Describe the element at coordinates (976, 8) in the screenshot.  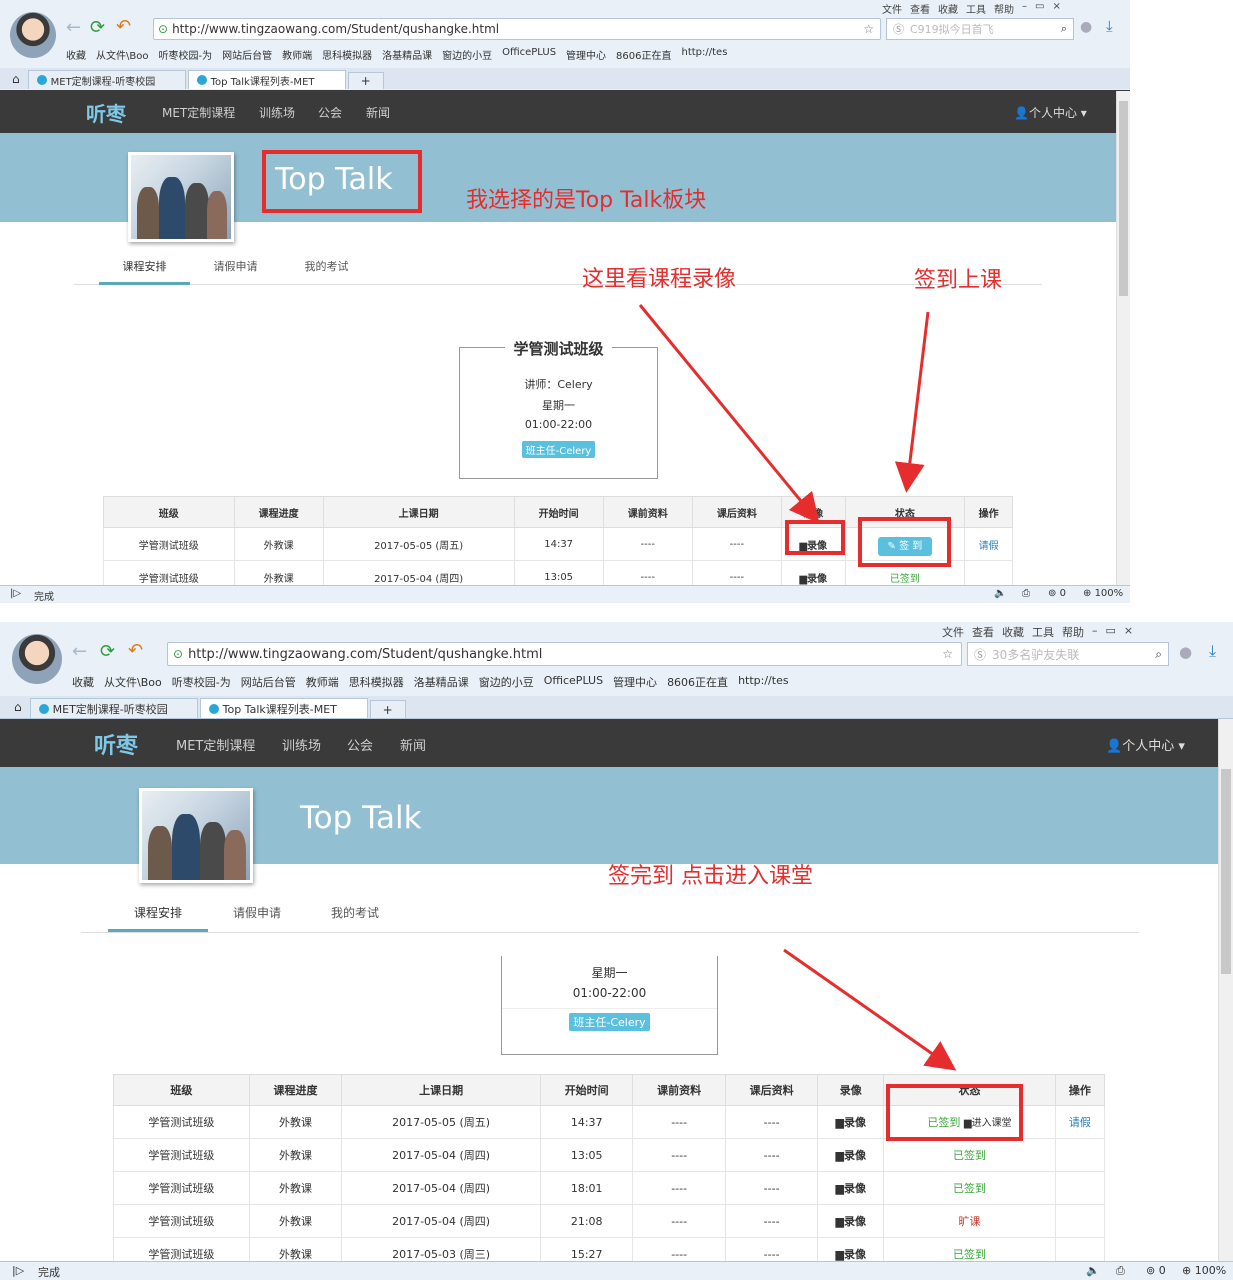
I see `menu-tools: 工具` at that location.